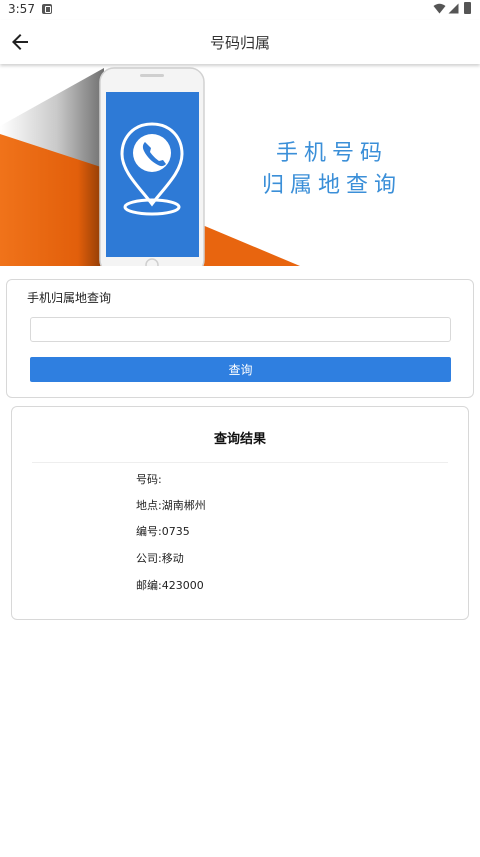  Describe the element at coordinates (467, 8) in the screenshot. I see `battery-icon` at that location.